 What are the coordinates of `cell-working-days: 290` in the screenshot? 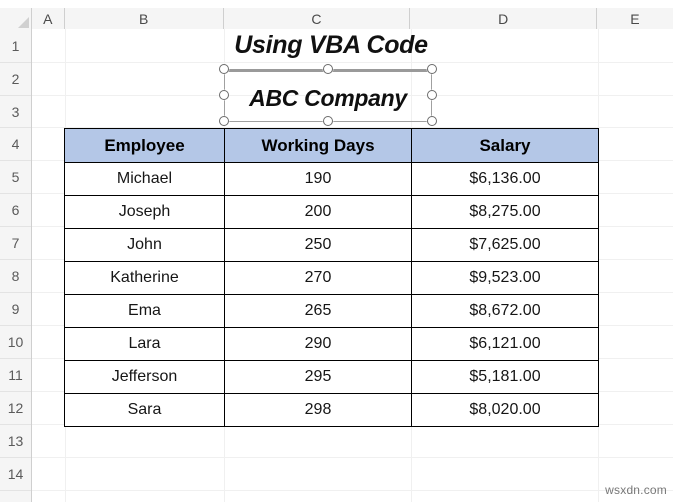 It's located at (318, 344).